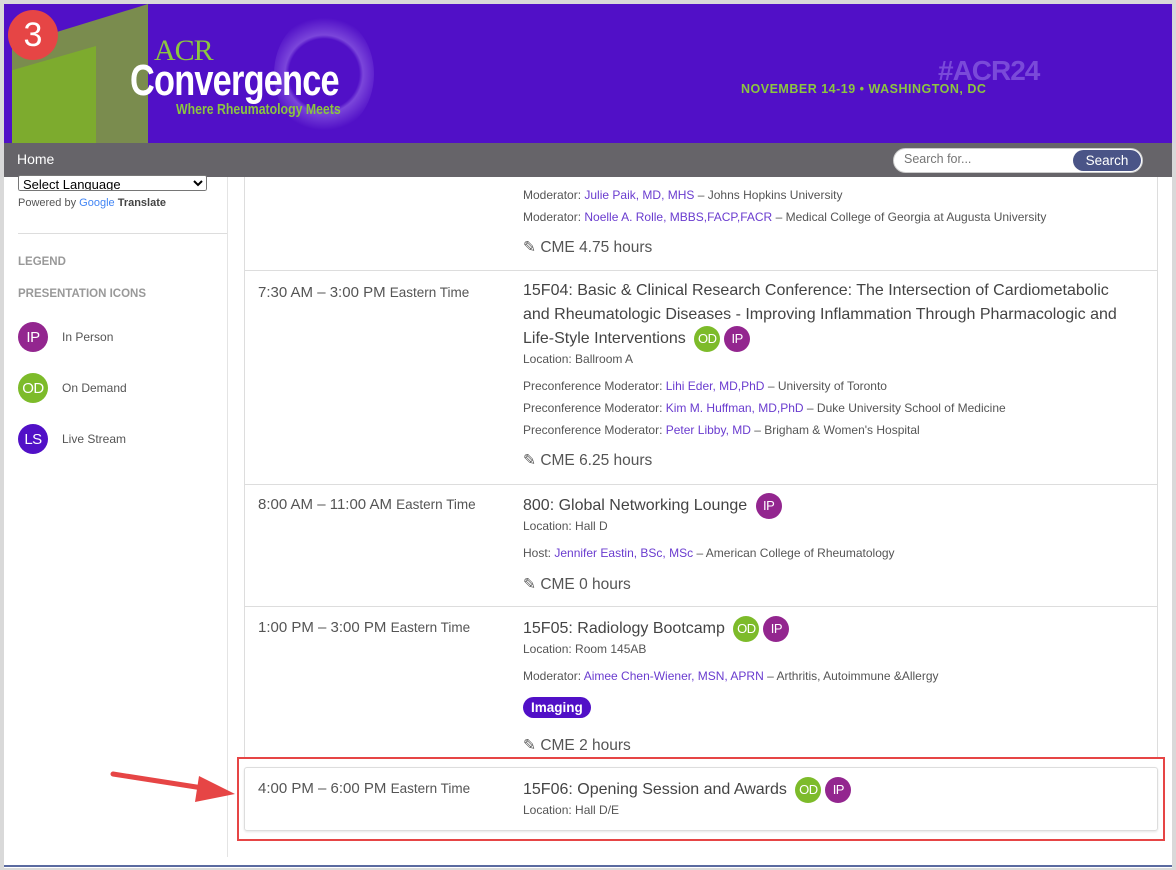  Describe the element at coordinates (112, 183) in the screenshot. I see `language-select: Select Language` at that location.